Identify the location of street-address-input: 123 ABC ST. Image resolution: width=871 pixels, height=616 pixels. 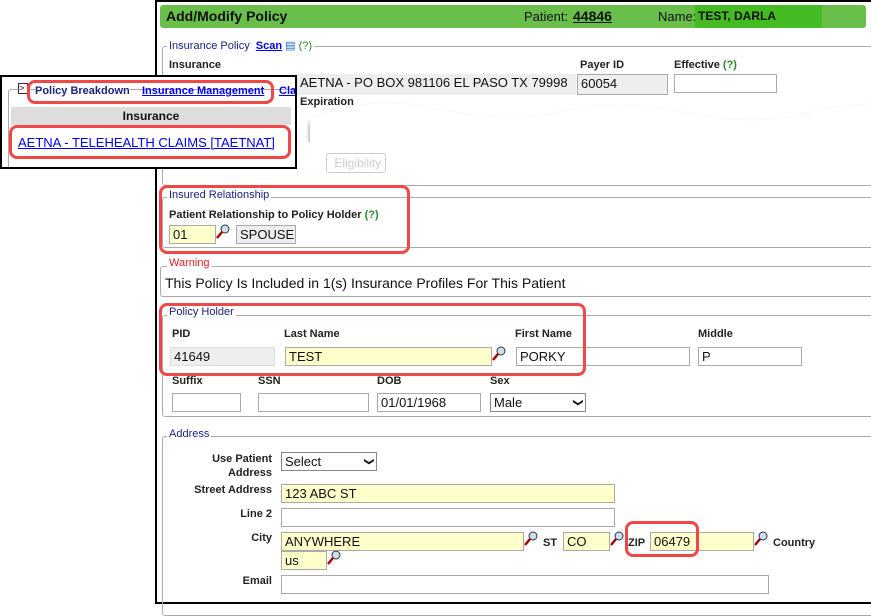
(448, 493).